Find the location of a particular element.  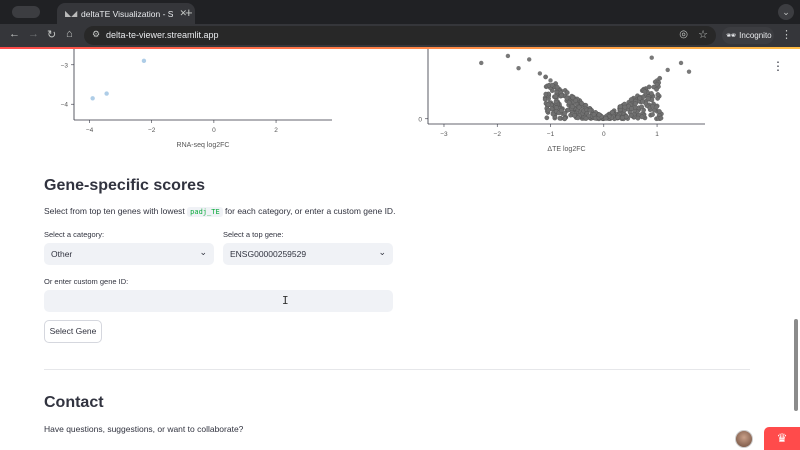

browser-tab: ◣◢ deltaTE Visualization - Streamlit ✕ is located at coordinates (126, 13).